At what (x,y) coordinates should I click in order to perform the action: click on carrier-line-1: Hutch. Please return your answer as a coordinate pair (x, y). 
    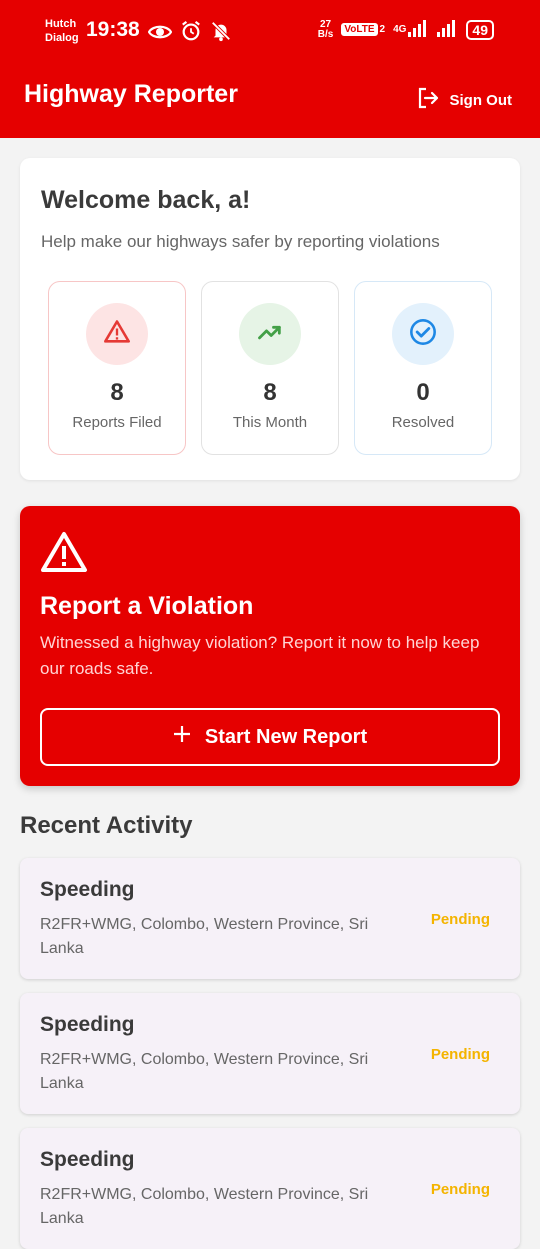
    Looking at the image, I should click on (61, 24).